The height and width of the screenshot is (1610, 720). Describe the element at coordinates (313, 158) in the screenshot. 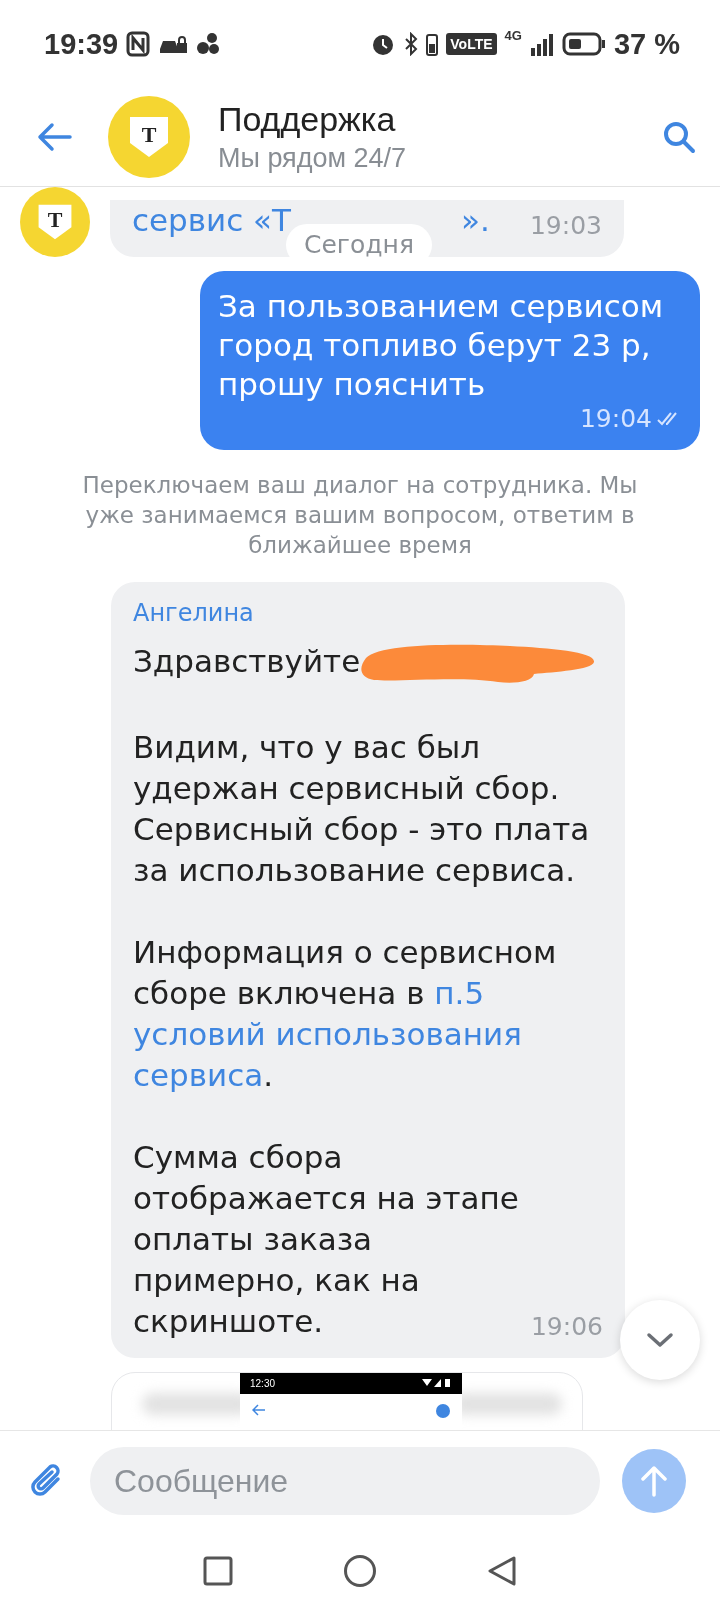

I see `chat-subtitle: Мы рядом 24/7` at that location.